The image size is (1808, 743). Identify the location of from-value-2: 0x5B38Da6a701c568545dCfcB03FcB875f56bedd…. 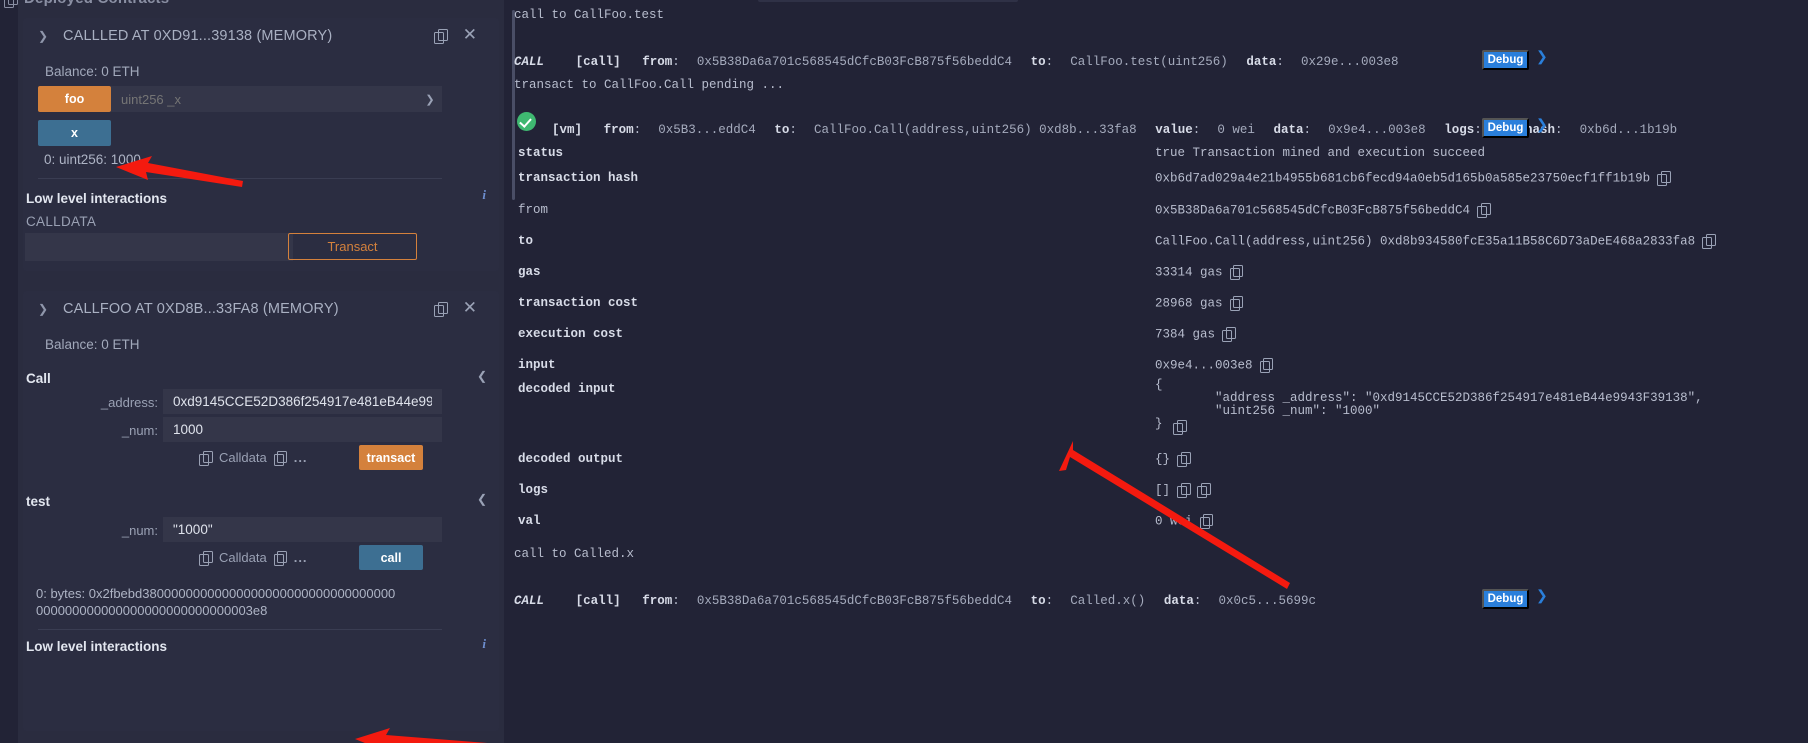
(854, 601).